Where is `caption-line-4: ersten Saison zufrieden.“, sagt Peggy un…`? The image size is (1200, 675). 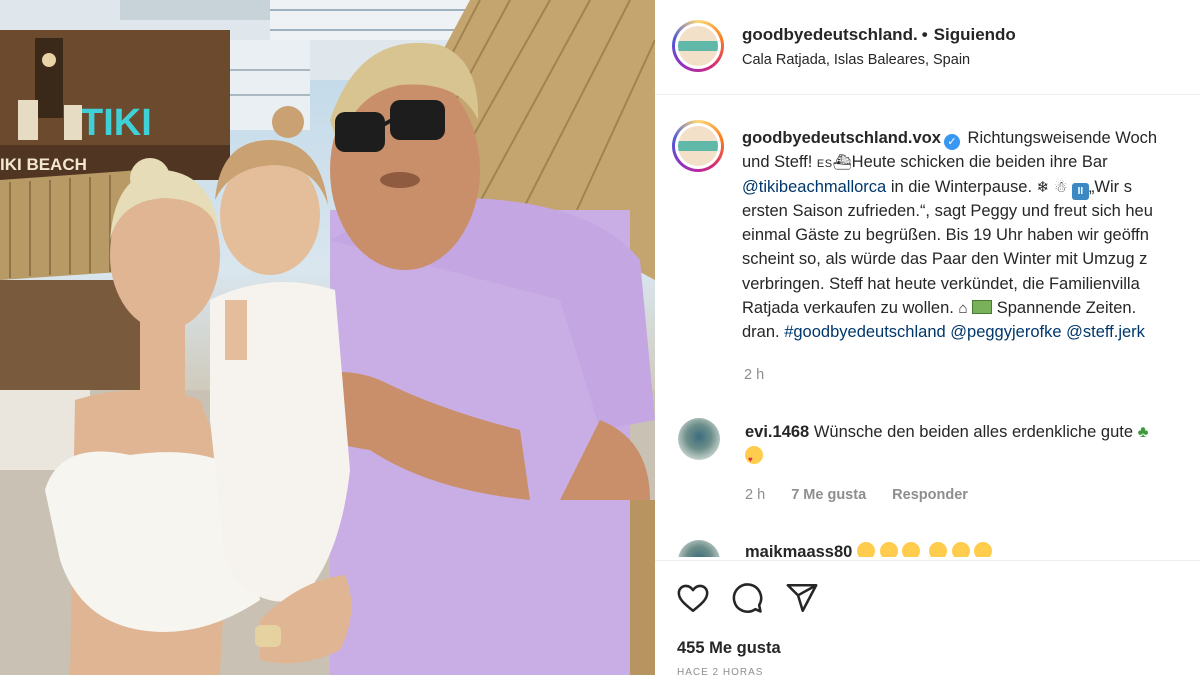
caption-line-4: ersten Saison zufrieden.“, sagt Peggy un… is located at coordinates (947, 210).